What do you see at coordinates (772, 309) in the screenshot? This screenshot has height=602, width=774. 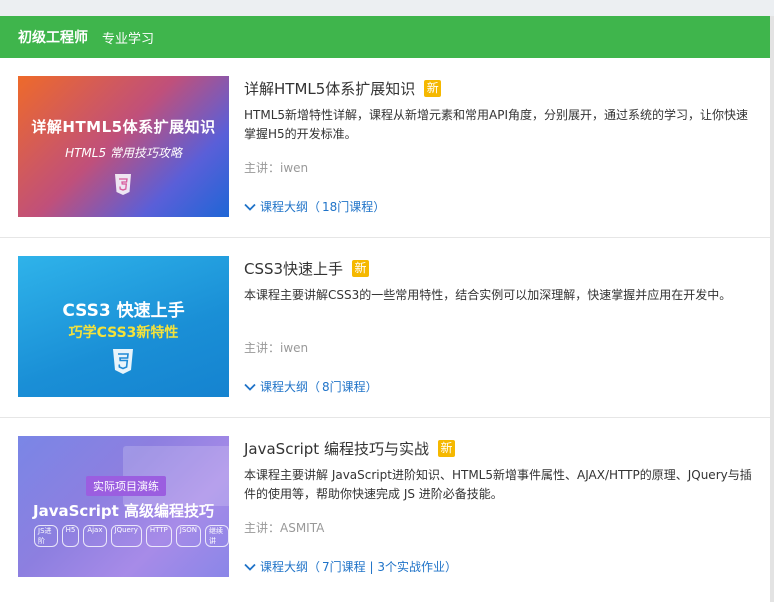 I see `scrollbar` at bounding box center [772, 309].